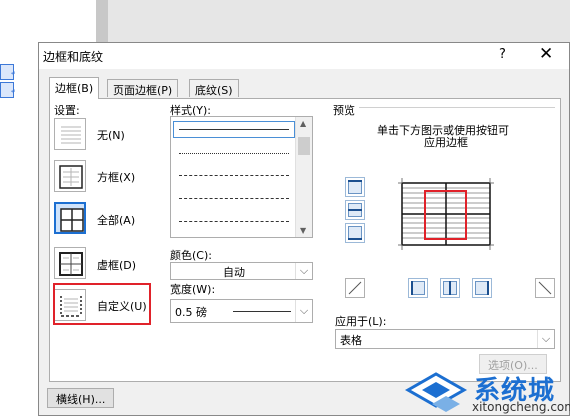  I want to click on custom-highlight-box, so click(102, 304).